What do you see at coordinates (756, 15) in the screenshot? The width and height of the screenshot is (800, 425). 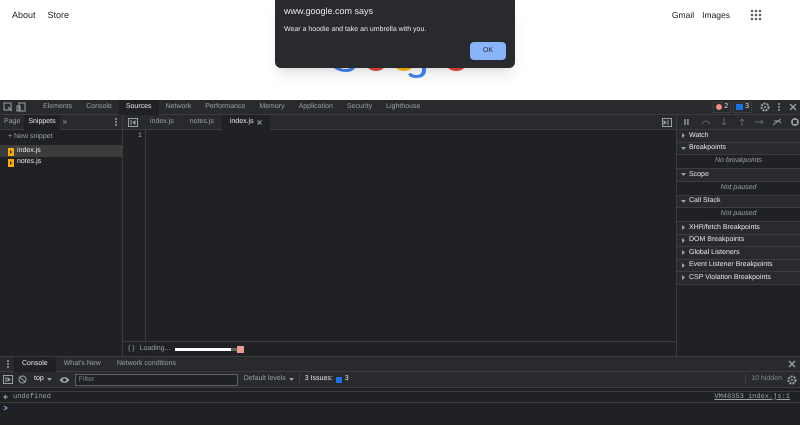 I see `apps-grid-icon` at bounding box center [756, 15].